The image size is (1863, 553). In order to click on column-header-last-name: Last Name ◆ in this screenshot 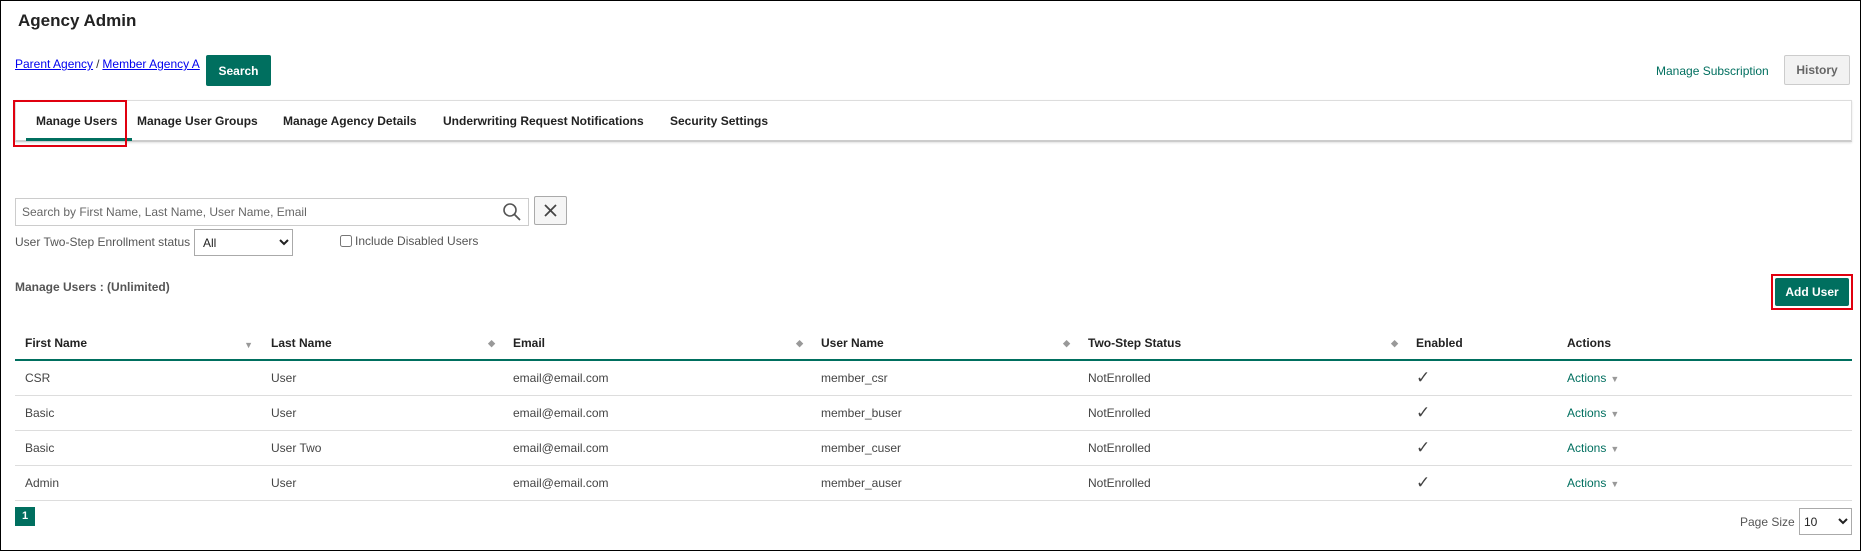, I will do `click(382, 344)`.